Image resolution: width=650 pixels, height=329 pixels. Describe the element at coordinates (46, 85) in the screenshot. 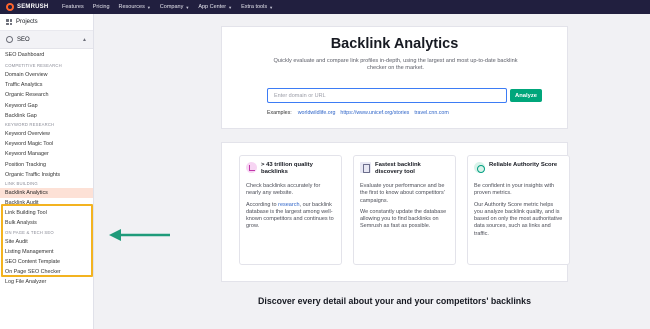

I see `sidebar-item-traffic-analytics: Traffic Analytics` at that location.